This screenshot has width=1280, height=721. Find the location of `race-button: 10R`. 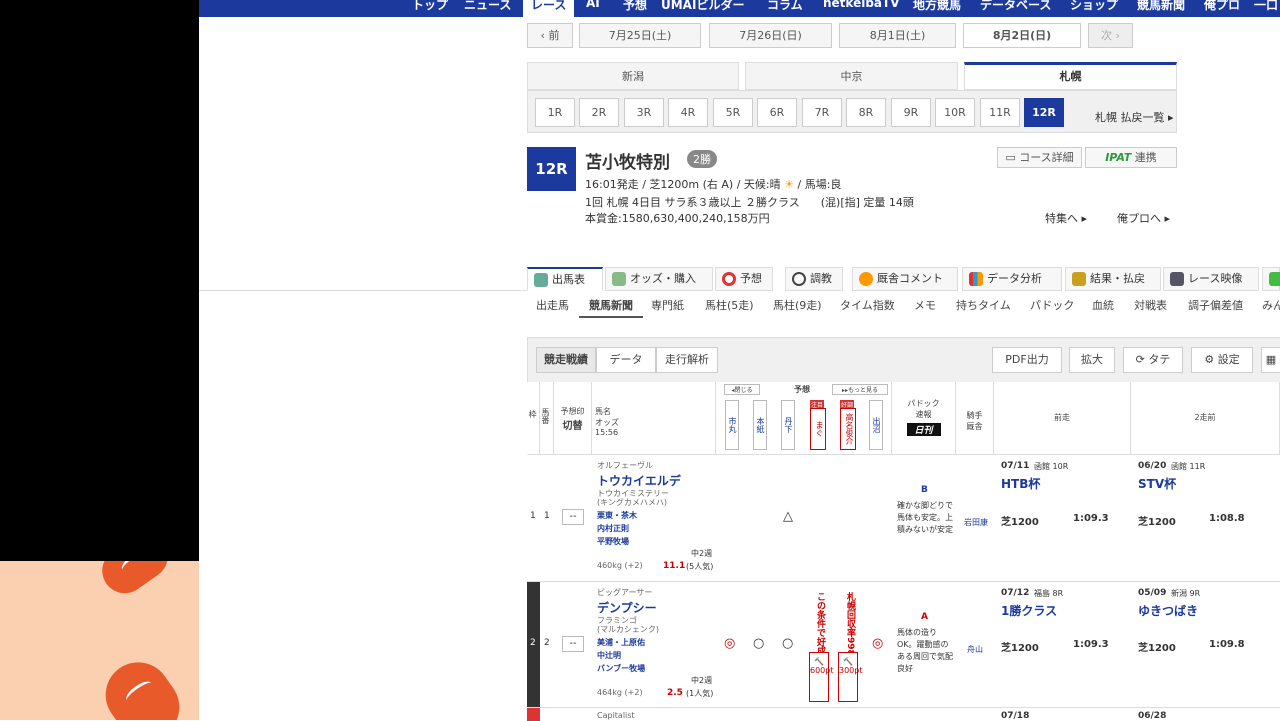

race-button: 10R is located at coordinates (955, 112).